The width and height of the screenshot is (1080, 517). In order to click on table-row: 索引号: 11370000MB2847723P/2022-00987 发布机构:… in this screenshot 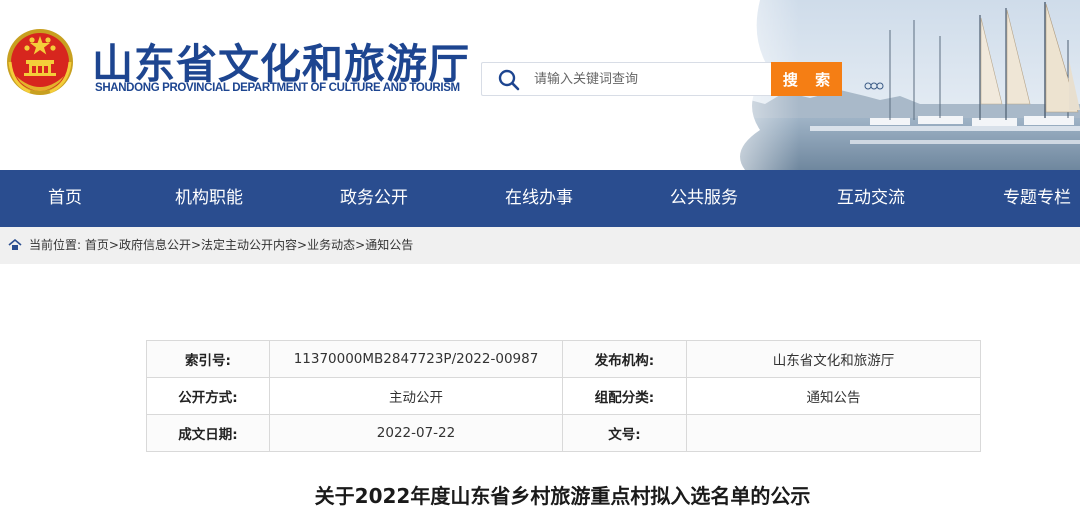, I will do `click(563, 359)`.